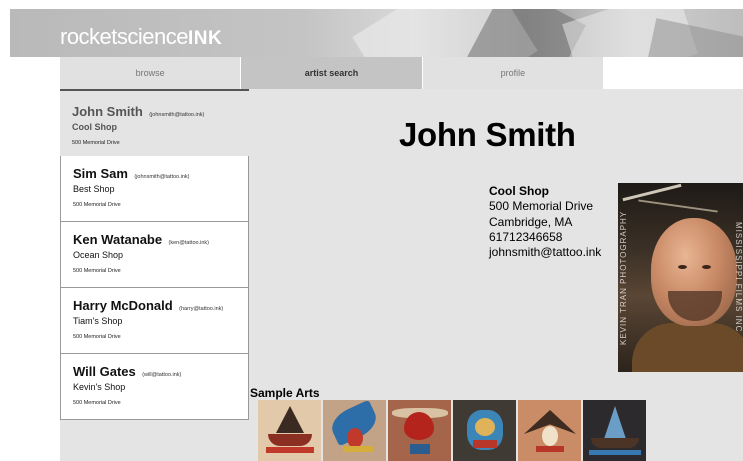 The height and width of the screenshot is (461, 743). I want to click on tab-artist-search: artist search, so click(331, 73).